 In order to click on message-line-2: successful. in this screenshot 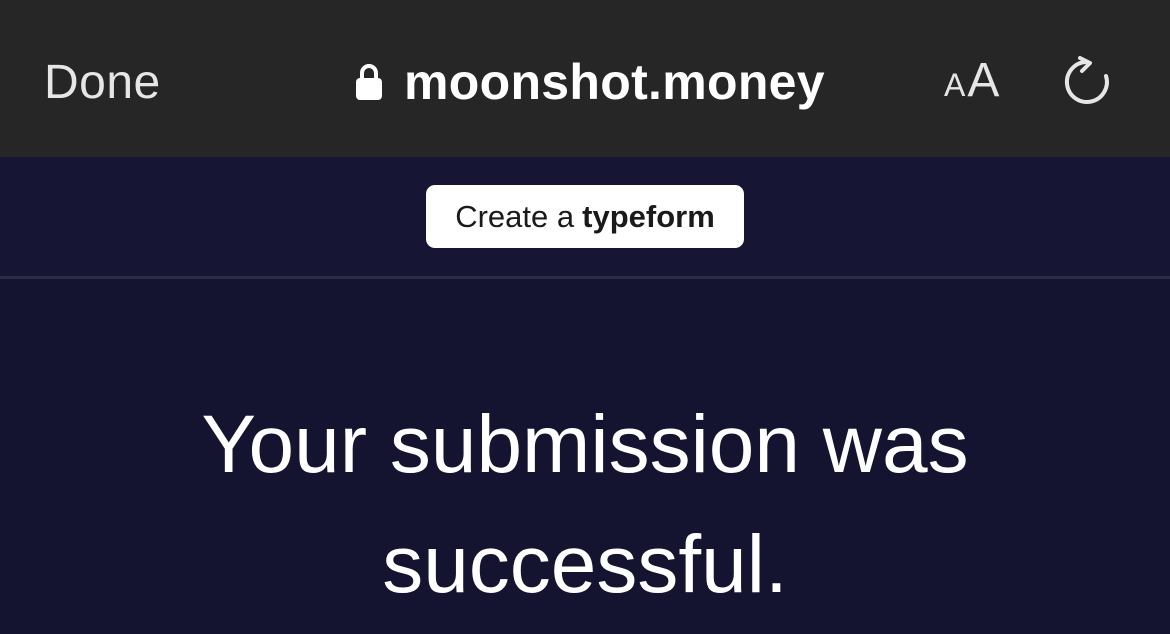, I will do `click(585, 564)`.